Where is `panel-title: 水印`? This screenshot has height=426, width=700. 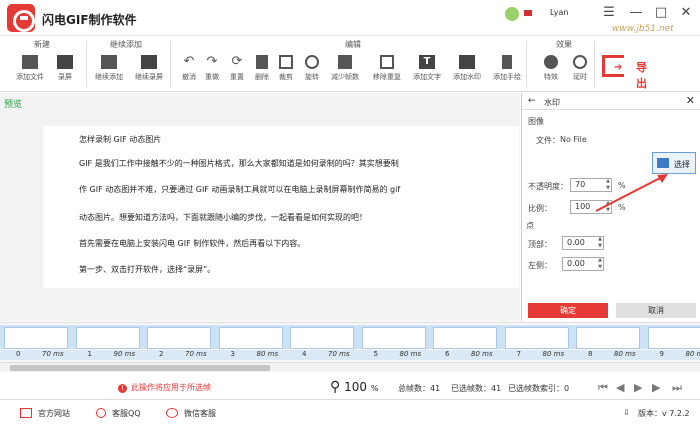 panel-title: 水印 is located at coordinates (552, 102).